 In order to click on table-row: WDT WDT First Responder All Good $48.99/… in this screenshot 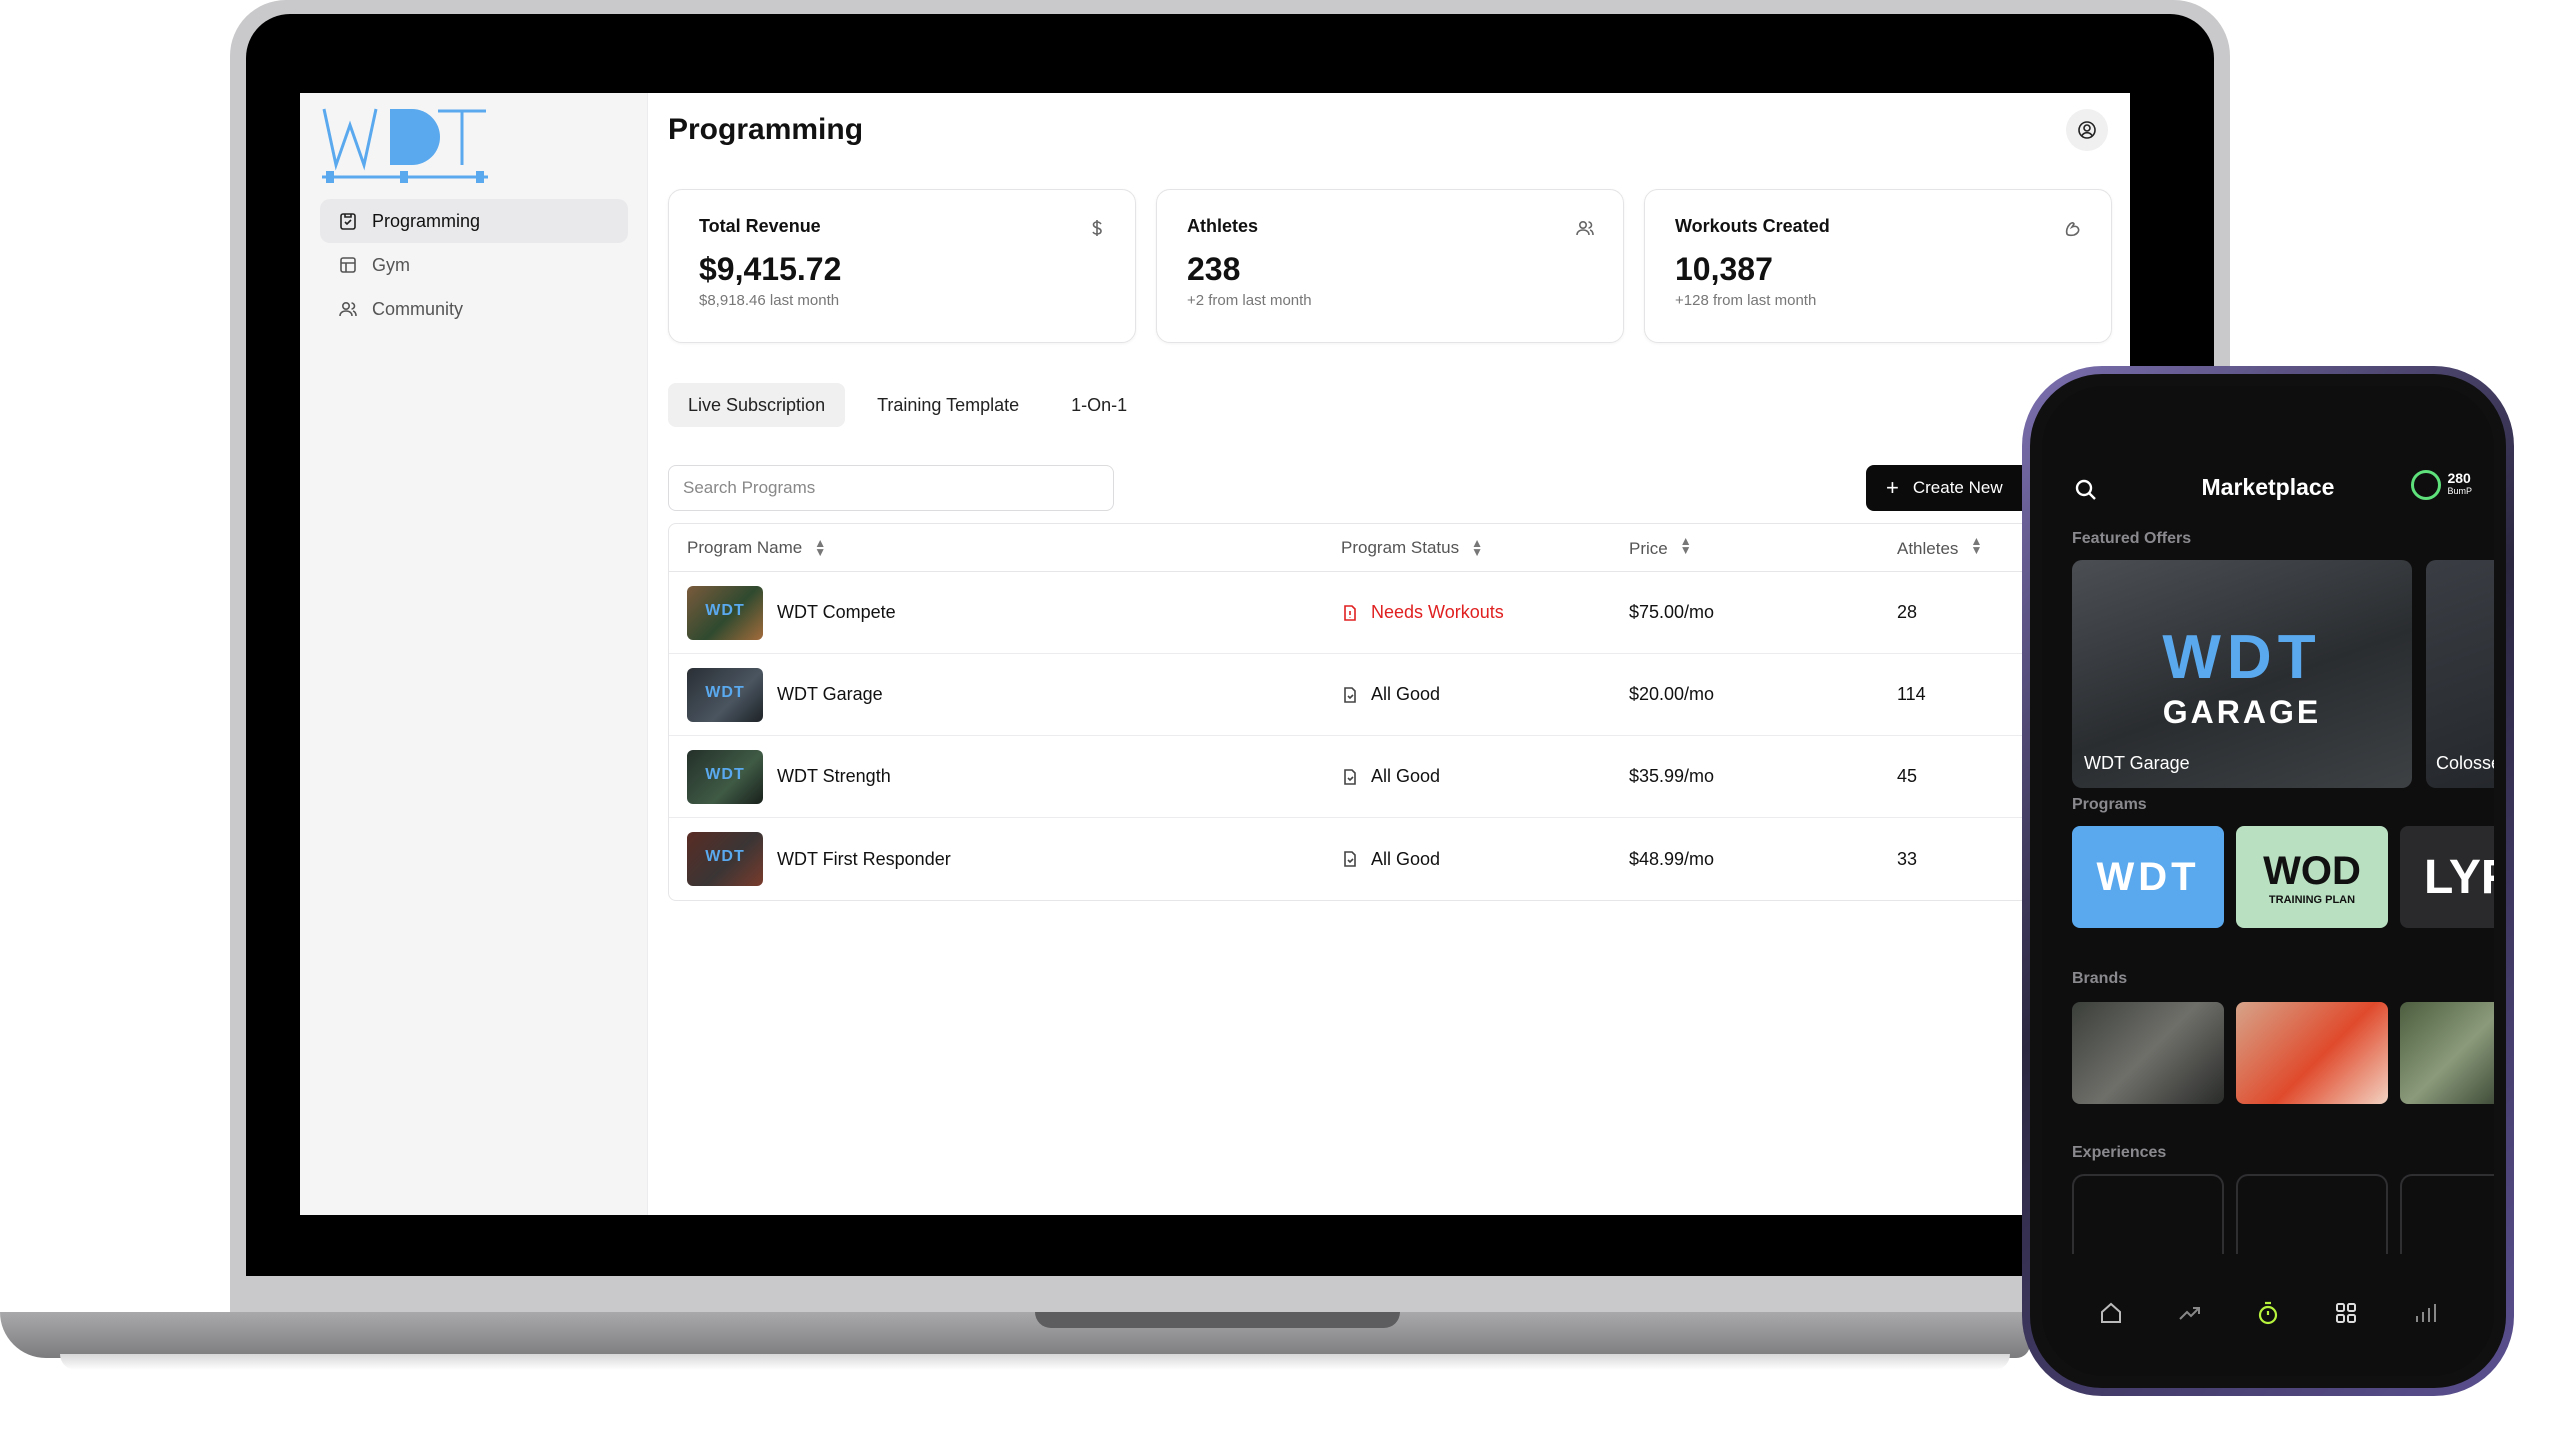, I will do `click(1368, 859)`.